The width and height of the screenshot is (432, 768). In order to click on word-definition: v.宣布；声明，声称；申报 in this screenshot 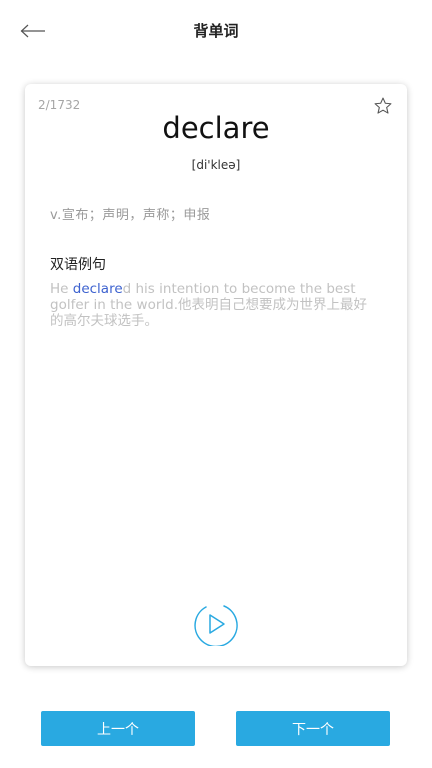, I will do `click(130, 215)`.